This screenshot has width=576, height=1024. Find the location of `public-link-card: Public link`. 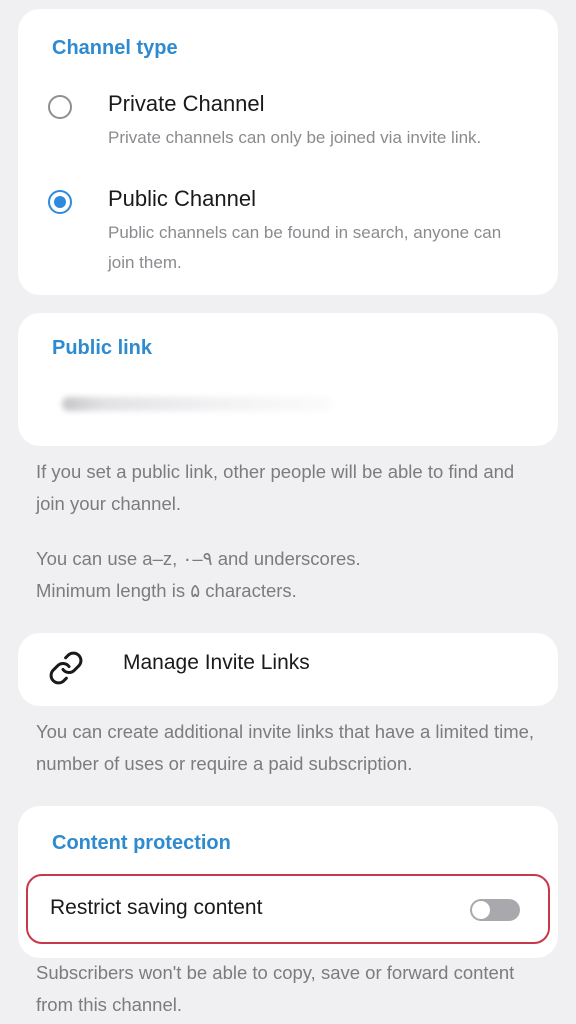

public-link-card: Public link is located at coordinates (288, 379).